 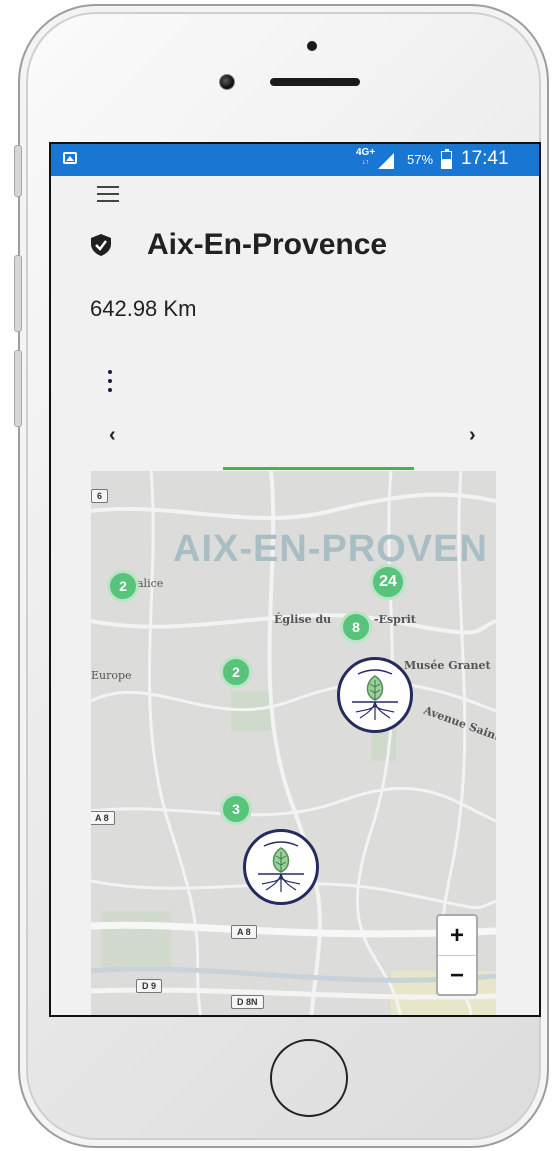 I want to click on previous-arrow-icon: ‹, so click(x=112, y=435).